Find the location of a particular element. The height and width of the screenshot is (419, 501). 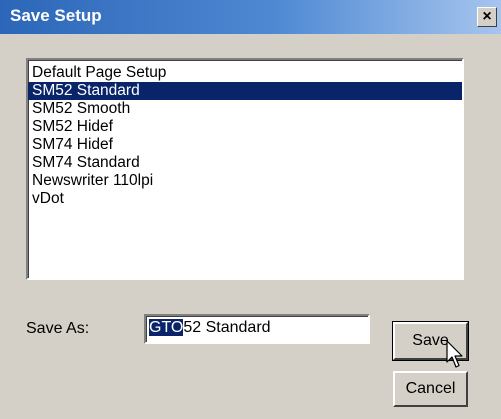

window-title: Save Setup is located at coordinates (56, 15).